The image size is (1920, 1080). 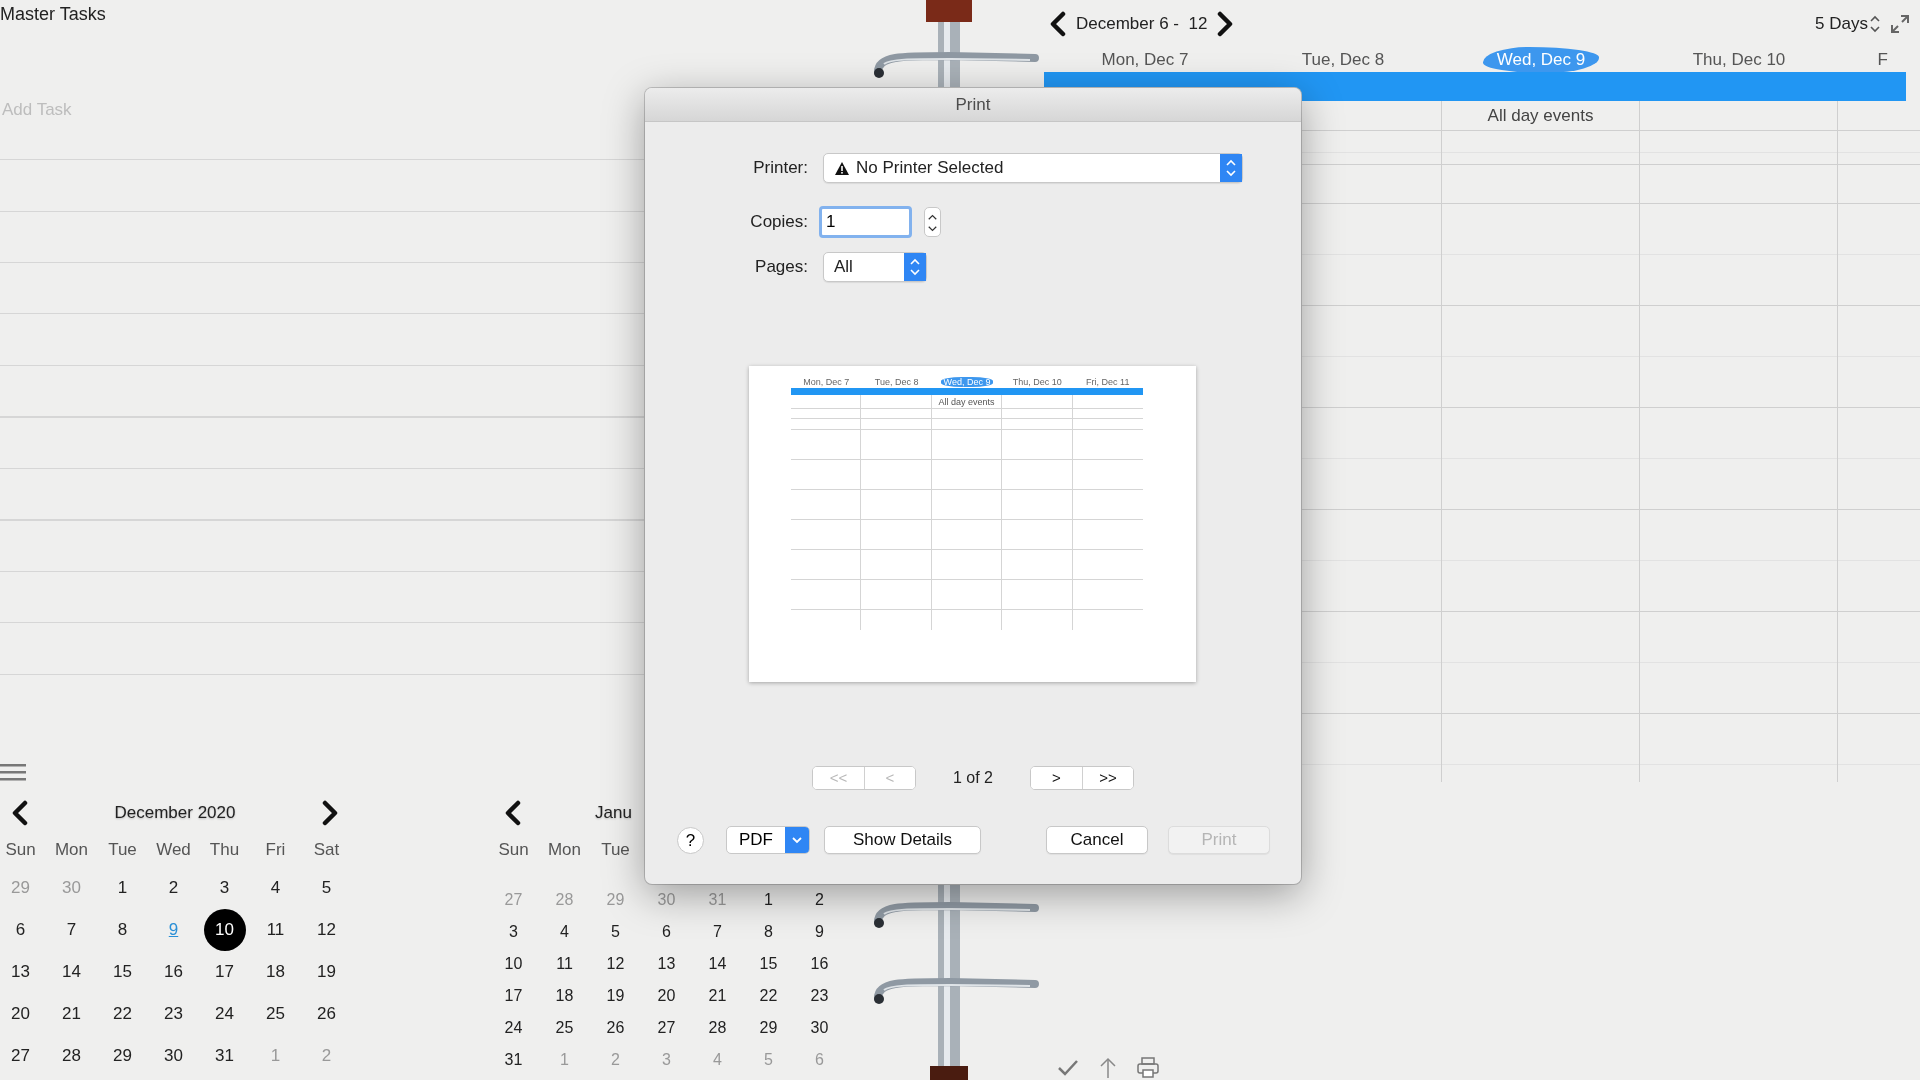 What do you see at coordinates (20, 850) in the screenshot?
I see `weekday-label: Sun` at bounding box center [20, 850].